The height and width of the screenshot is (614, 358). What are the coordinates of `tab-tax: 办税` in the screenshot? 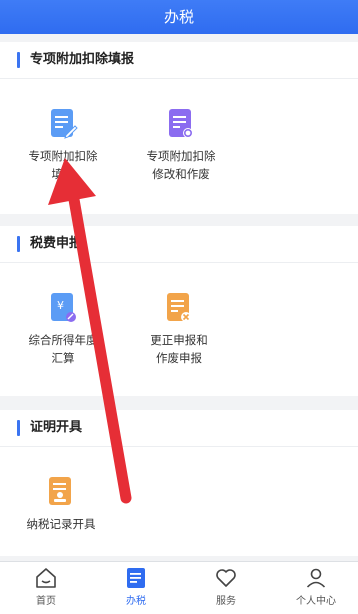 It's located at (136, 586).